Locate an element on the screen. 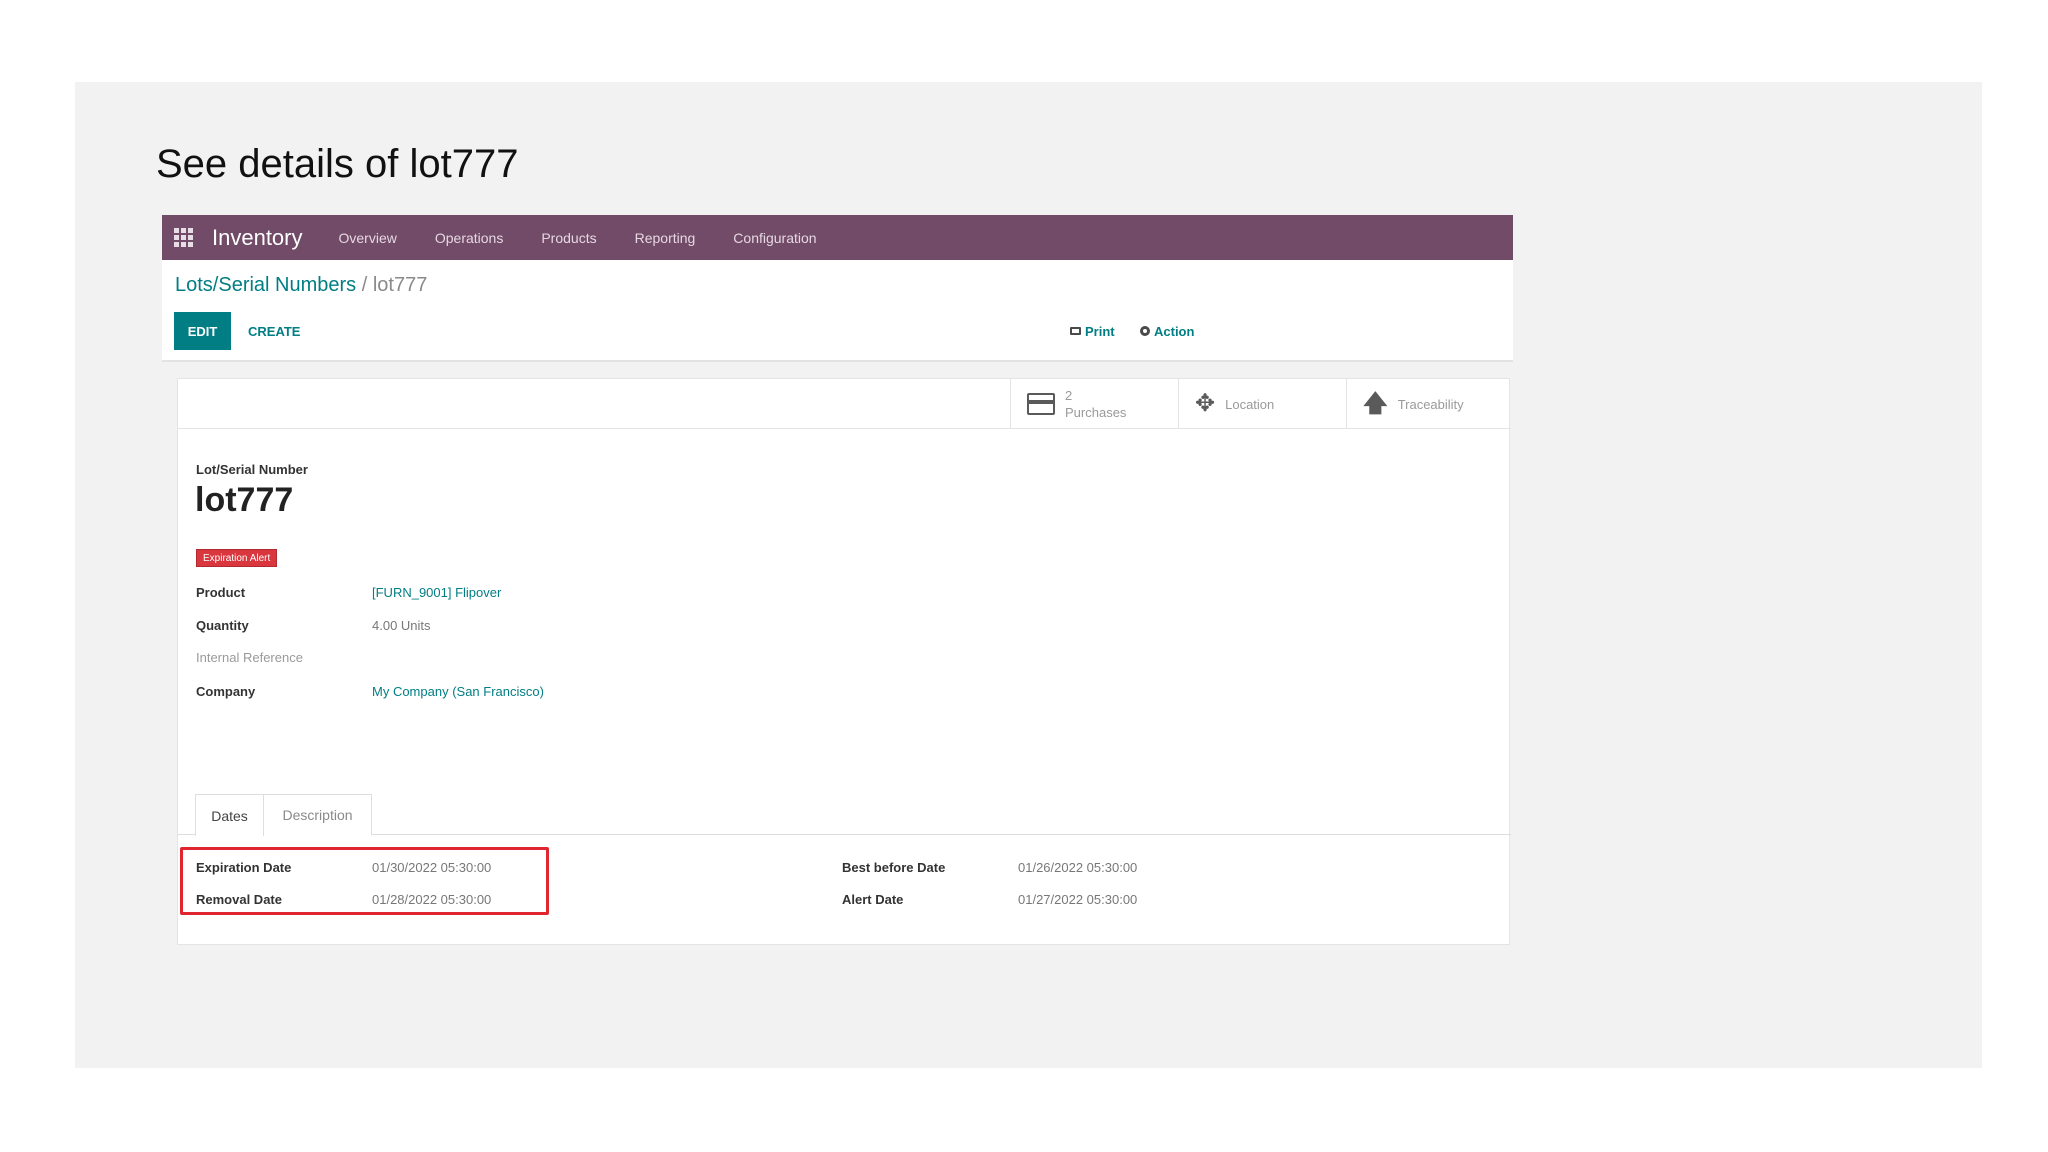 Image resolution: width=2048 pixels, height=1152 pixels. quantity-label: Quantity is located at coordinates (222, 625).